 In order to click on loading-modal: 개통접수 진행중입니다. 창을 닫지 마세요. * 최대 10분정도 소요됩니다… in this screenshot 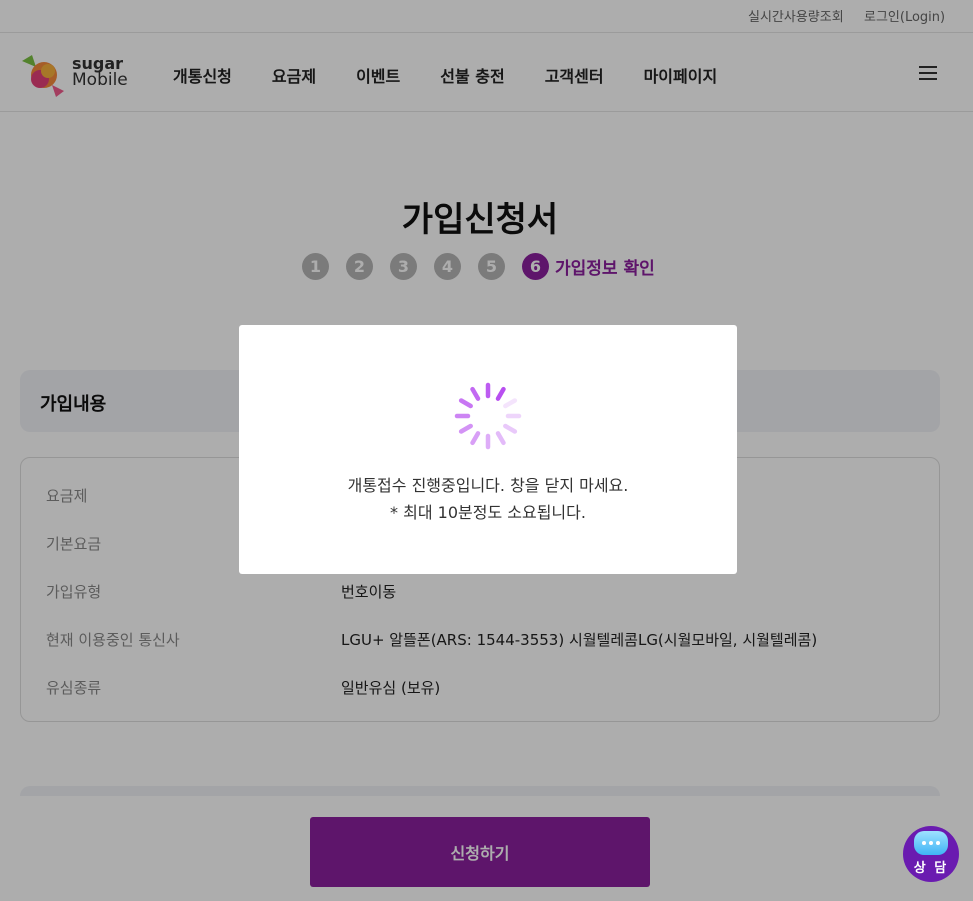, I will do `click(488, 449)`.